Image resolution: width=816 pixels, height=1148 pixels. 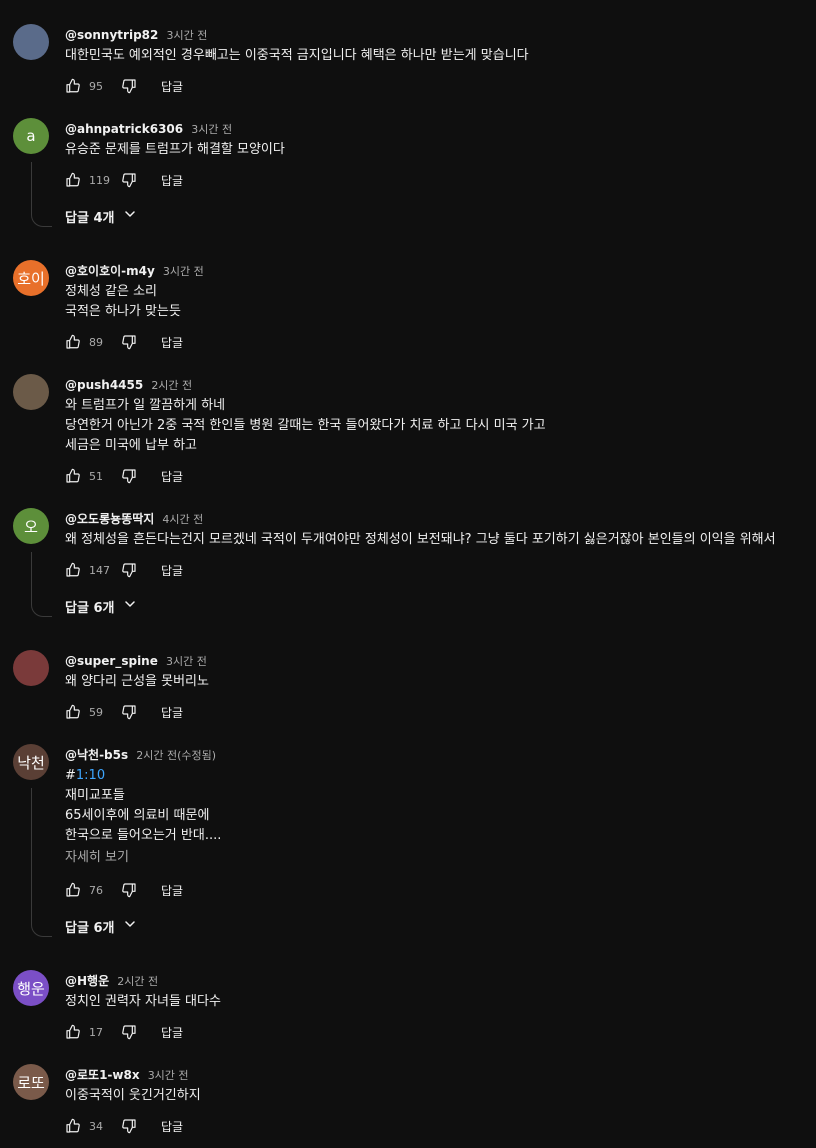 I want to click on comment-author: @오도롱뇽똥딱지, so click(x=109, y=519).